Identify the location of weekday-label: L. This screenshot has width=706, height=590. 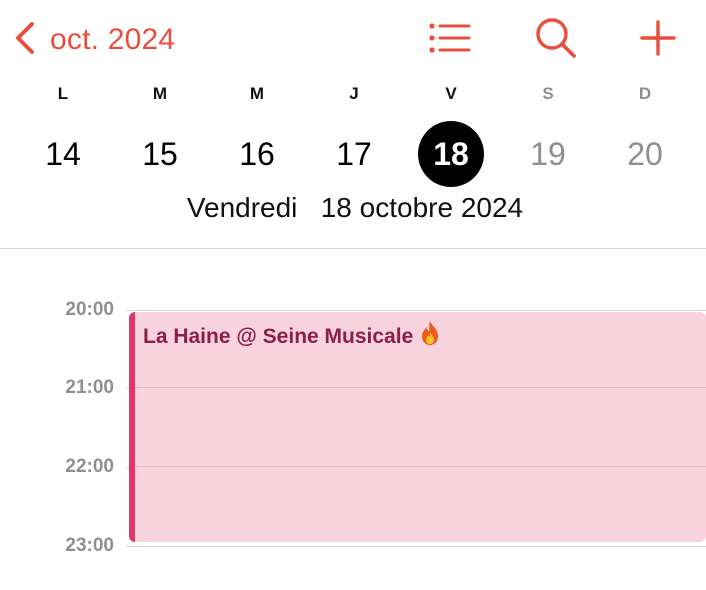
(63, 93).